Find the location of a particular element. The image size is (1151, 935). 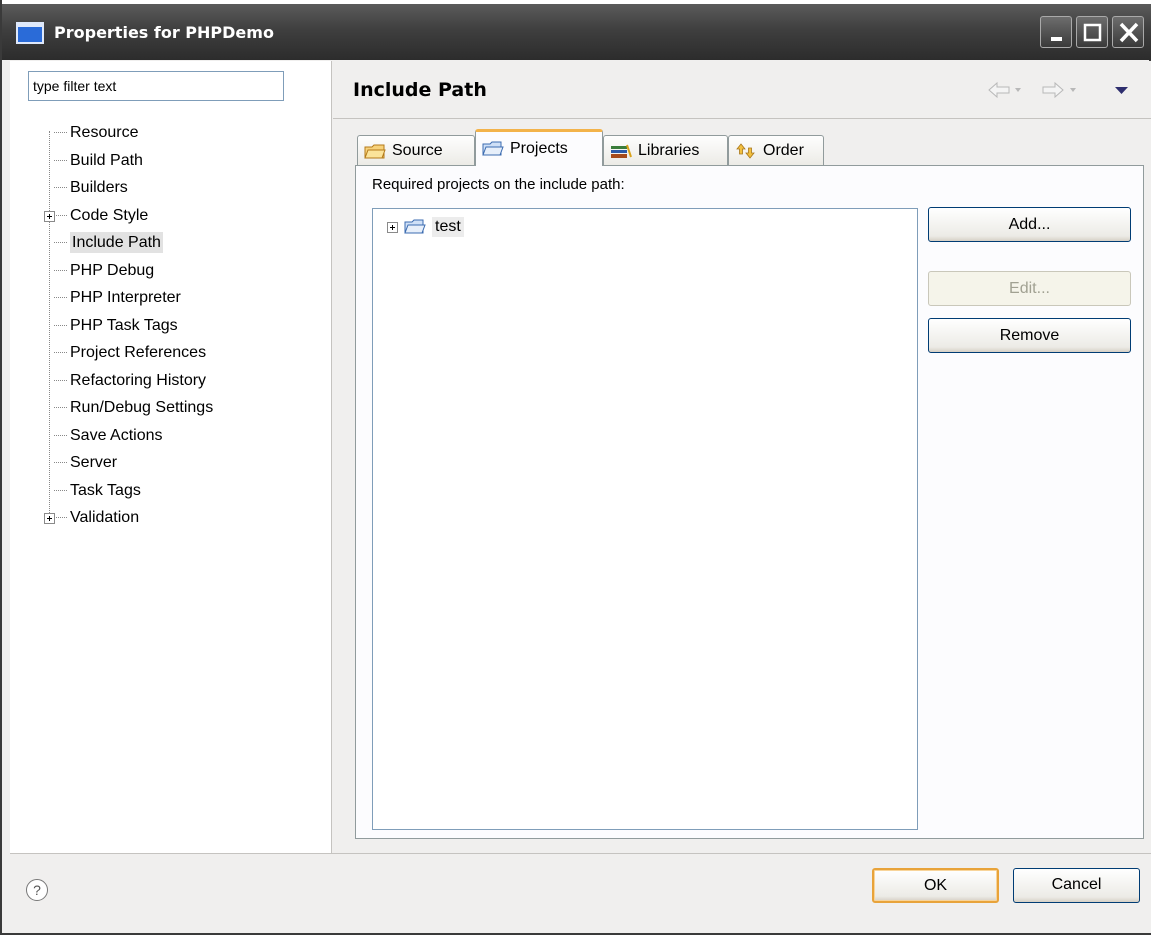

title-bar-top-edge is located at coordinates (576, 2).